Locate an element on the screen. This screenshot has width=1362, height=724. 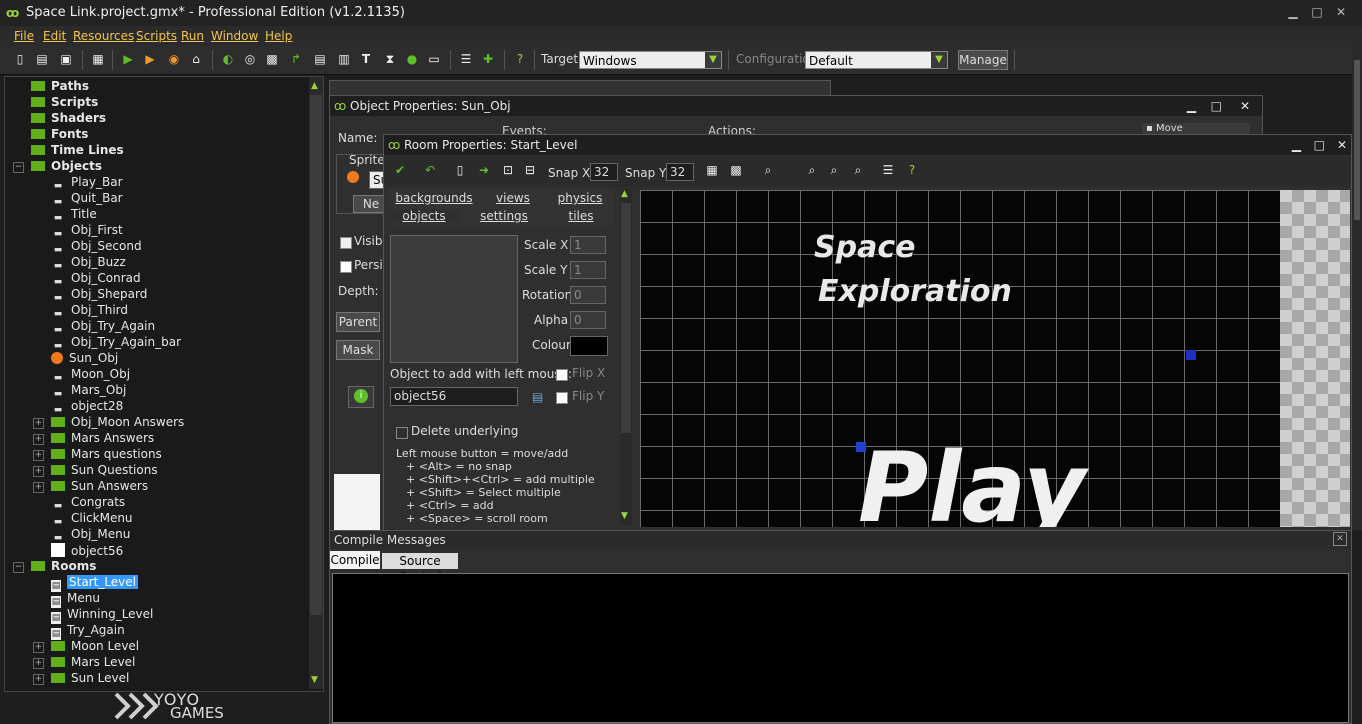
tab-objects: objects is located at coordinates (424, 216).